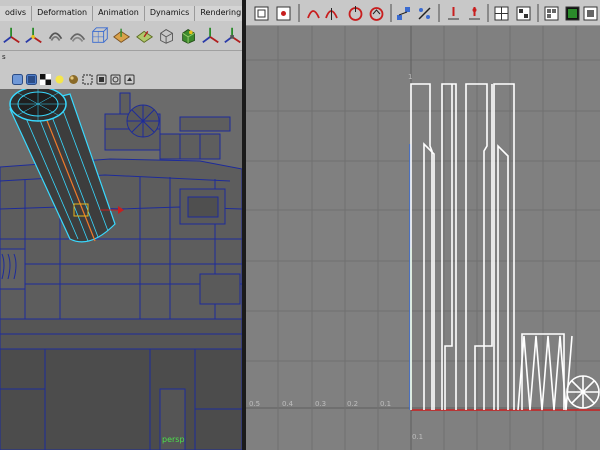 The image size is (600, 450). What do you see at coordinates (170, 13) in the screenshot?
I see `tab-dynamics: Dynamics` at bounding box center [170, 13].